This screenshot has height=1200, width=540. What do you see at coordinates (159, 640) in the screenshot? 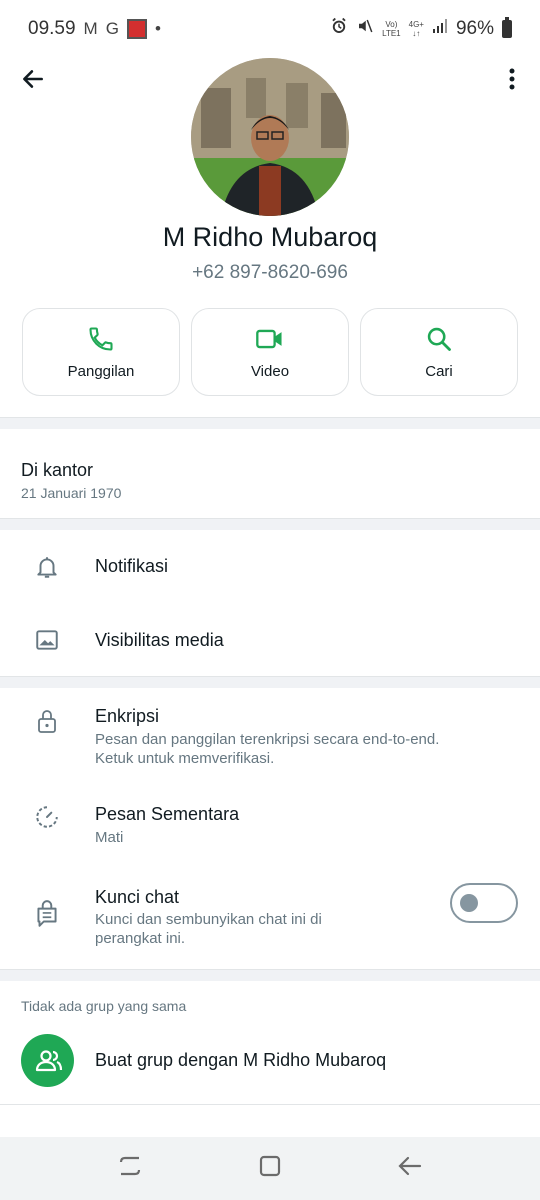
I see `media-visibility-label: Visibilitas media` at bounding box center [159, 640].